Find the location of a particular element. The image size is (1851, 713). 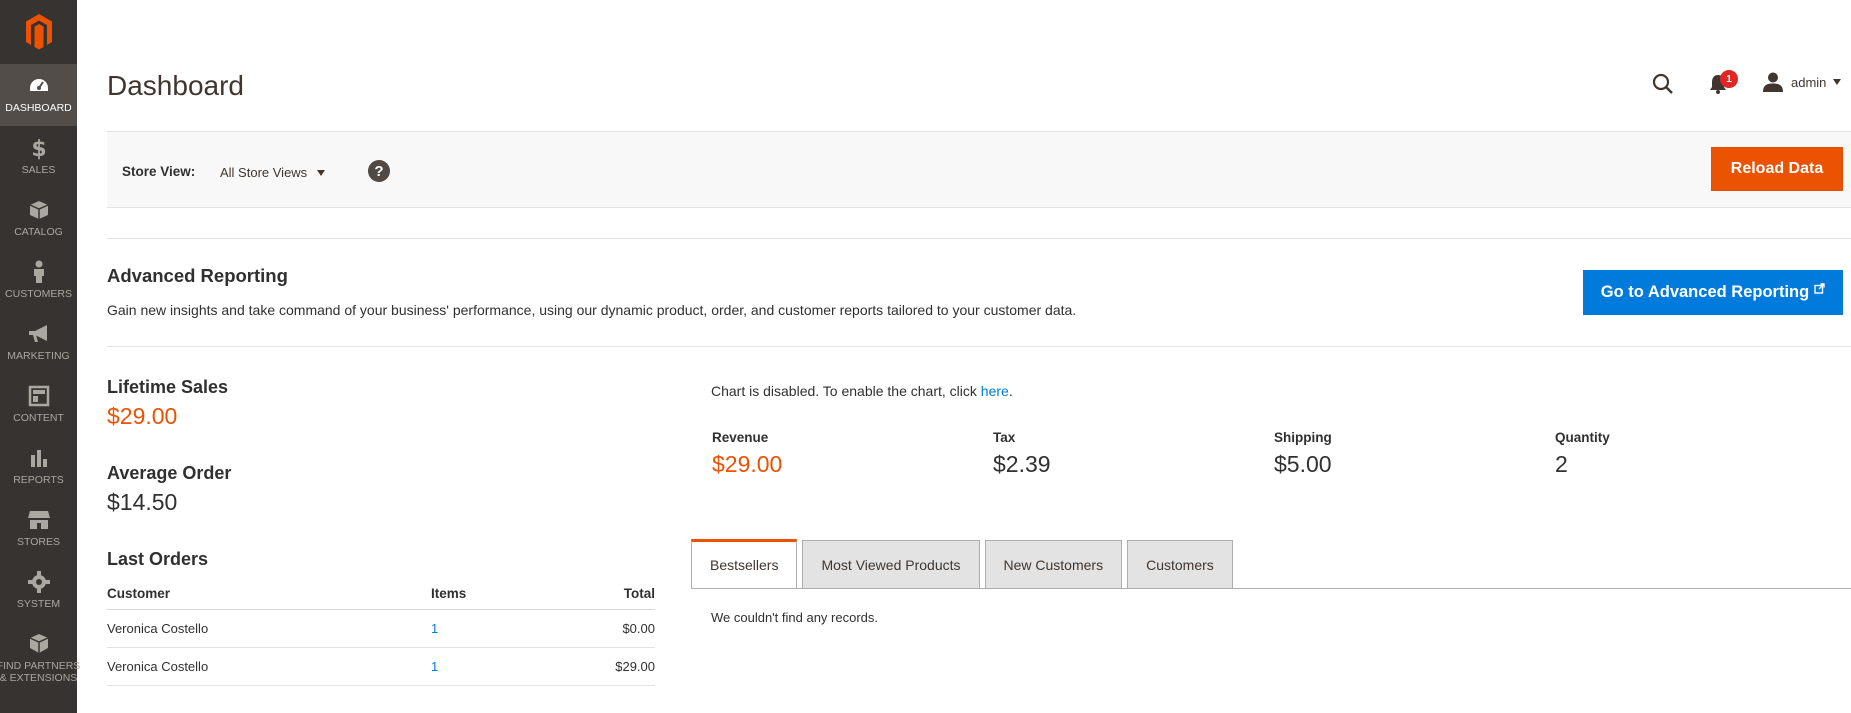

table-header: Customer Items Total is located at coordinates (381, 594).